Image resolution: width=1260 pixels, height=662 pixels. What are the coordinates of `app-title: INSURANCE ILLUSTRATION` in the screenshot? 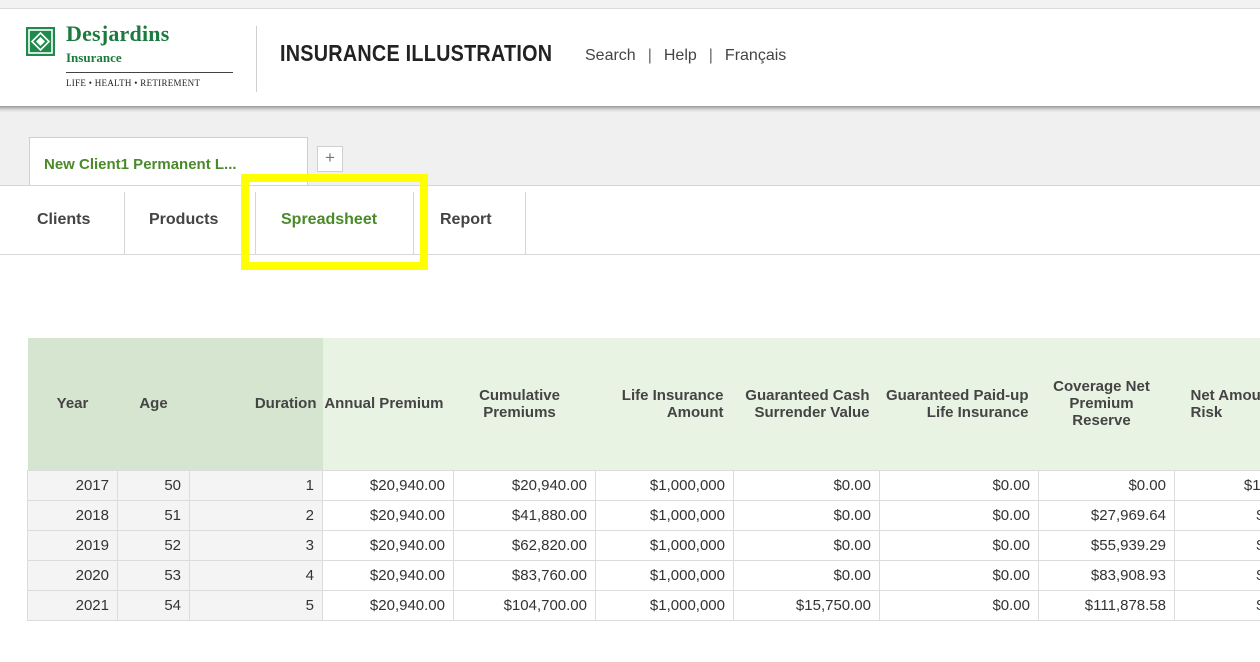 It's located at (416, 53).